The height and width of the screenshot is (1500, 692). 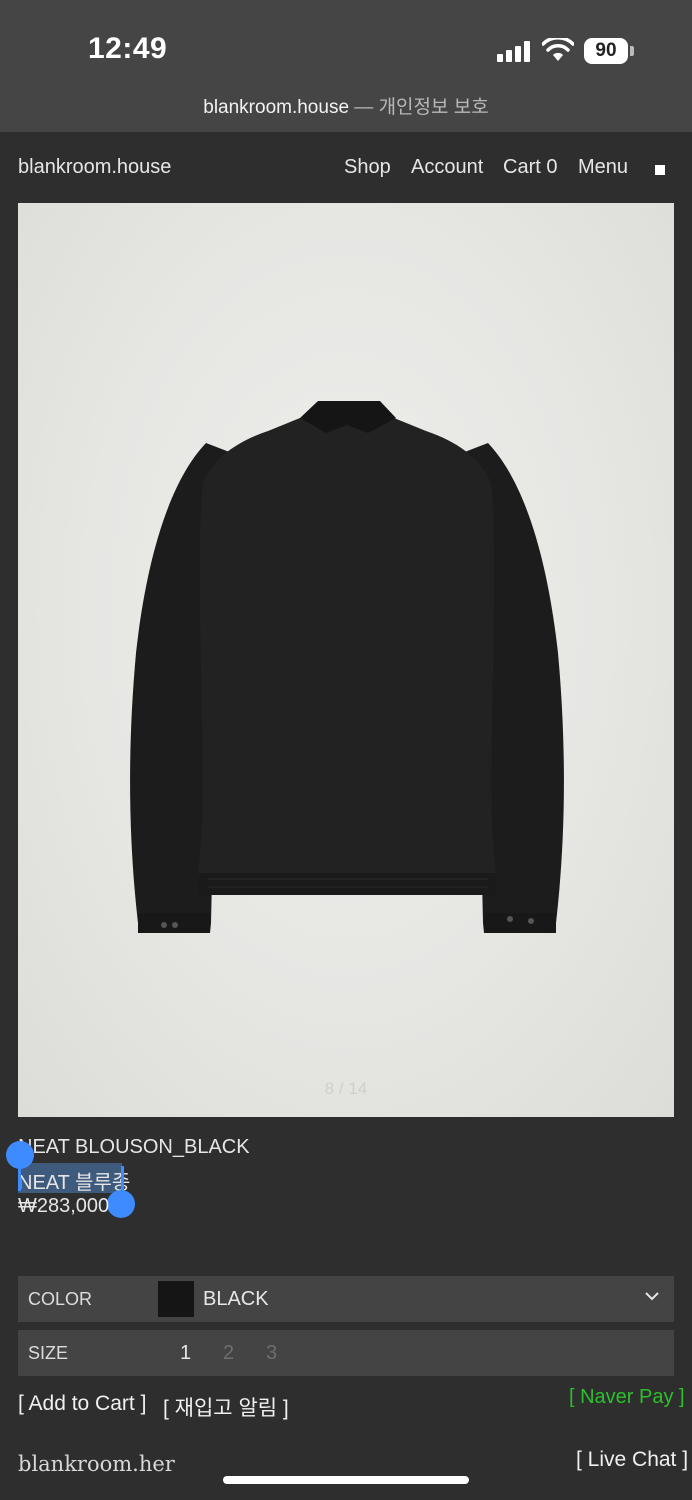 I want to click on live-chat-button: [ Live Chat ], so click(x=632, y=1460).